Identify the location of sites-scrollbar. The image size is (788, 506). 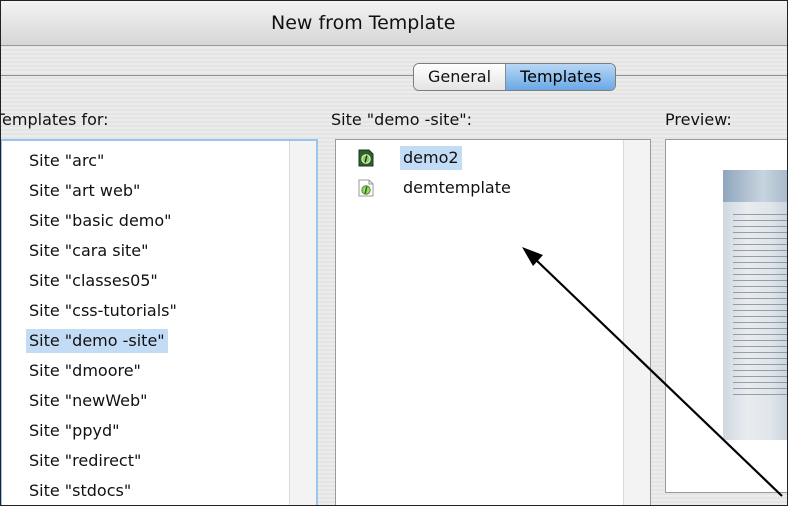
(302, 323).